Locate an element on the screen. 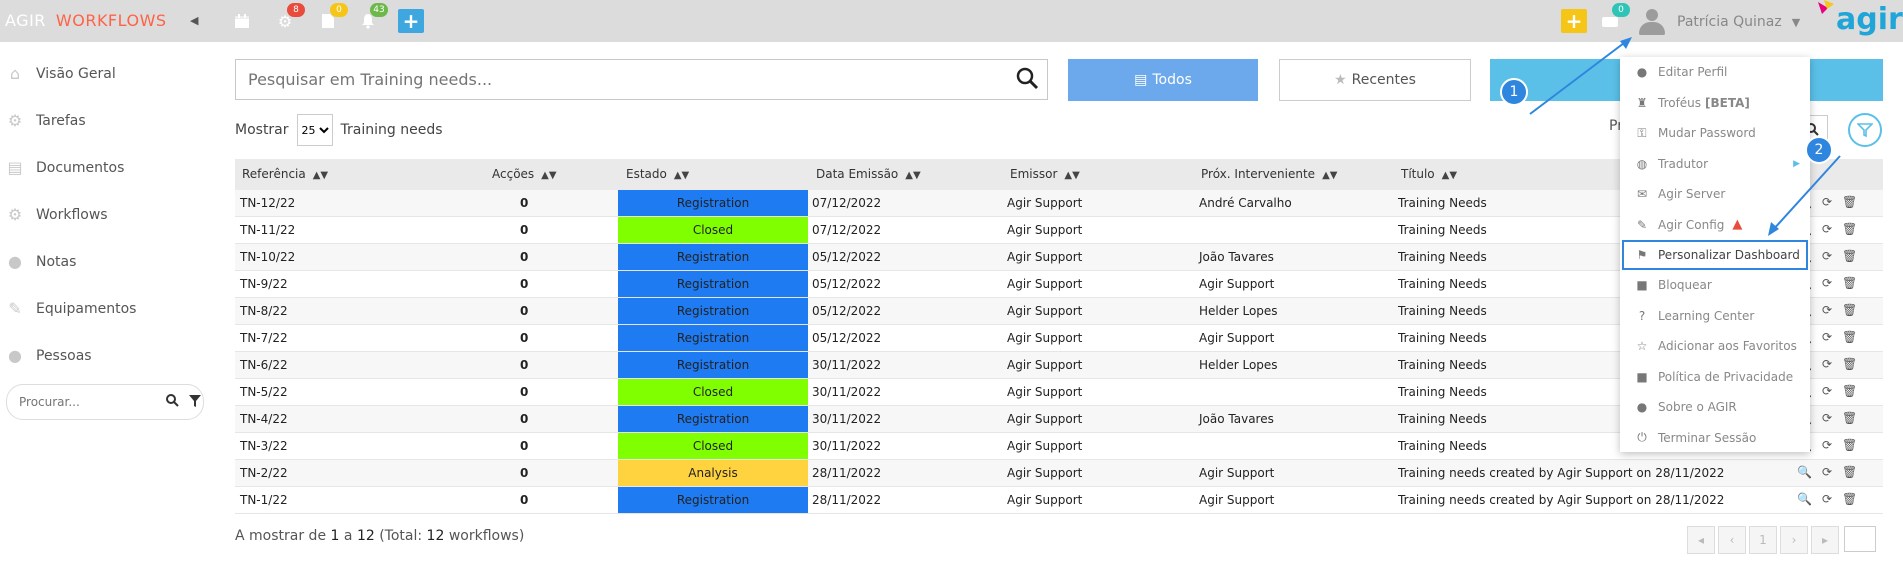 Image resolution: width=1903 pixels, height=568 pixels. callout-2: 2 is located at coordinates (1819, 150).